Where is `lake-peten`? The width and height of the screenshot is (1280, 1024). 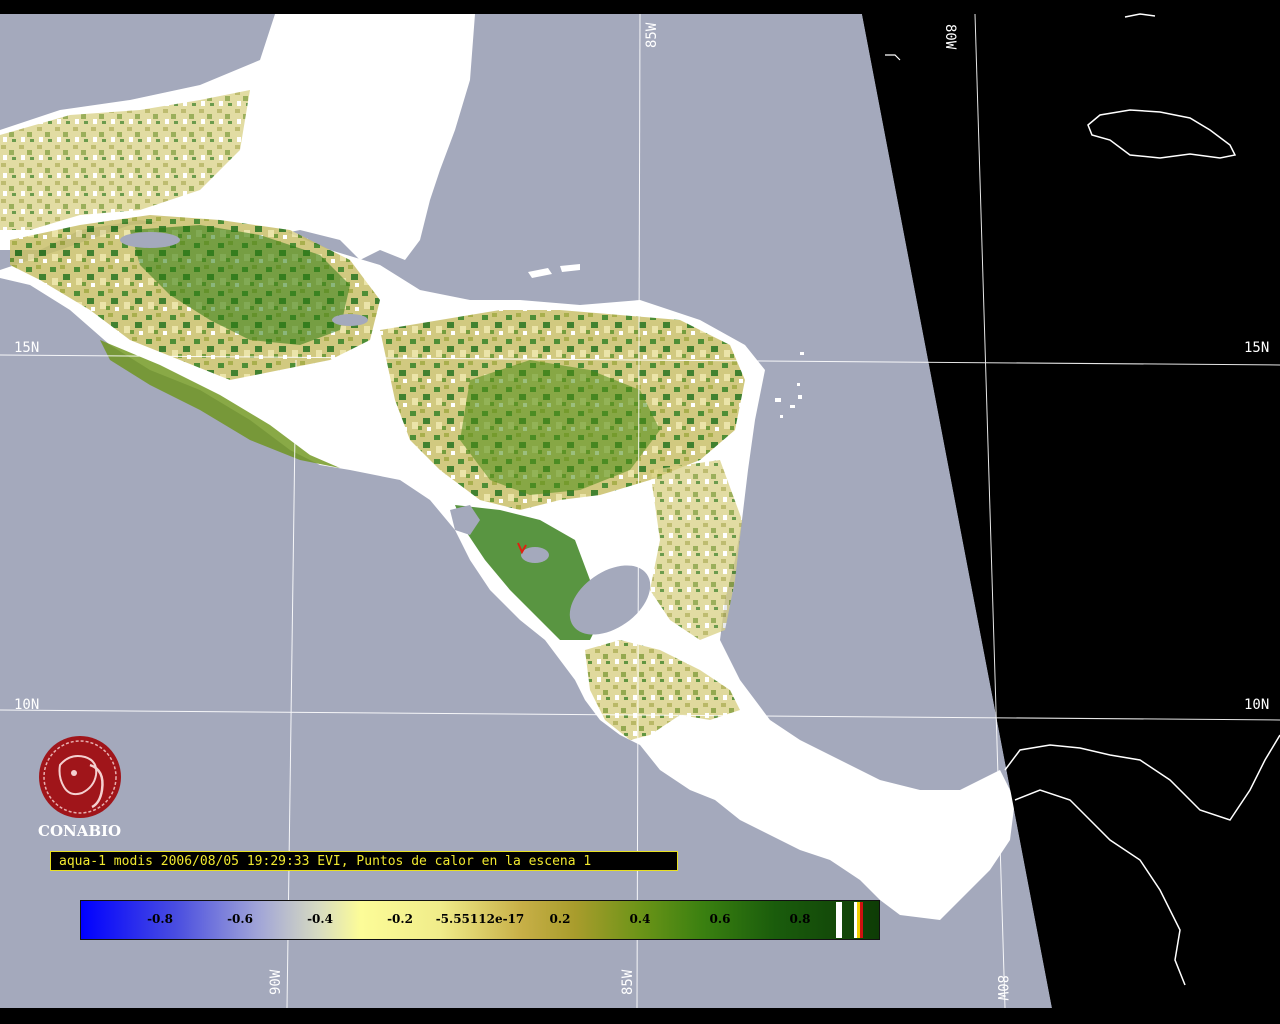 lake-peten is located at coordinates (150, 240).